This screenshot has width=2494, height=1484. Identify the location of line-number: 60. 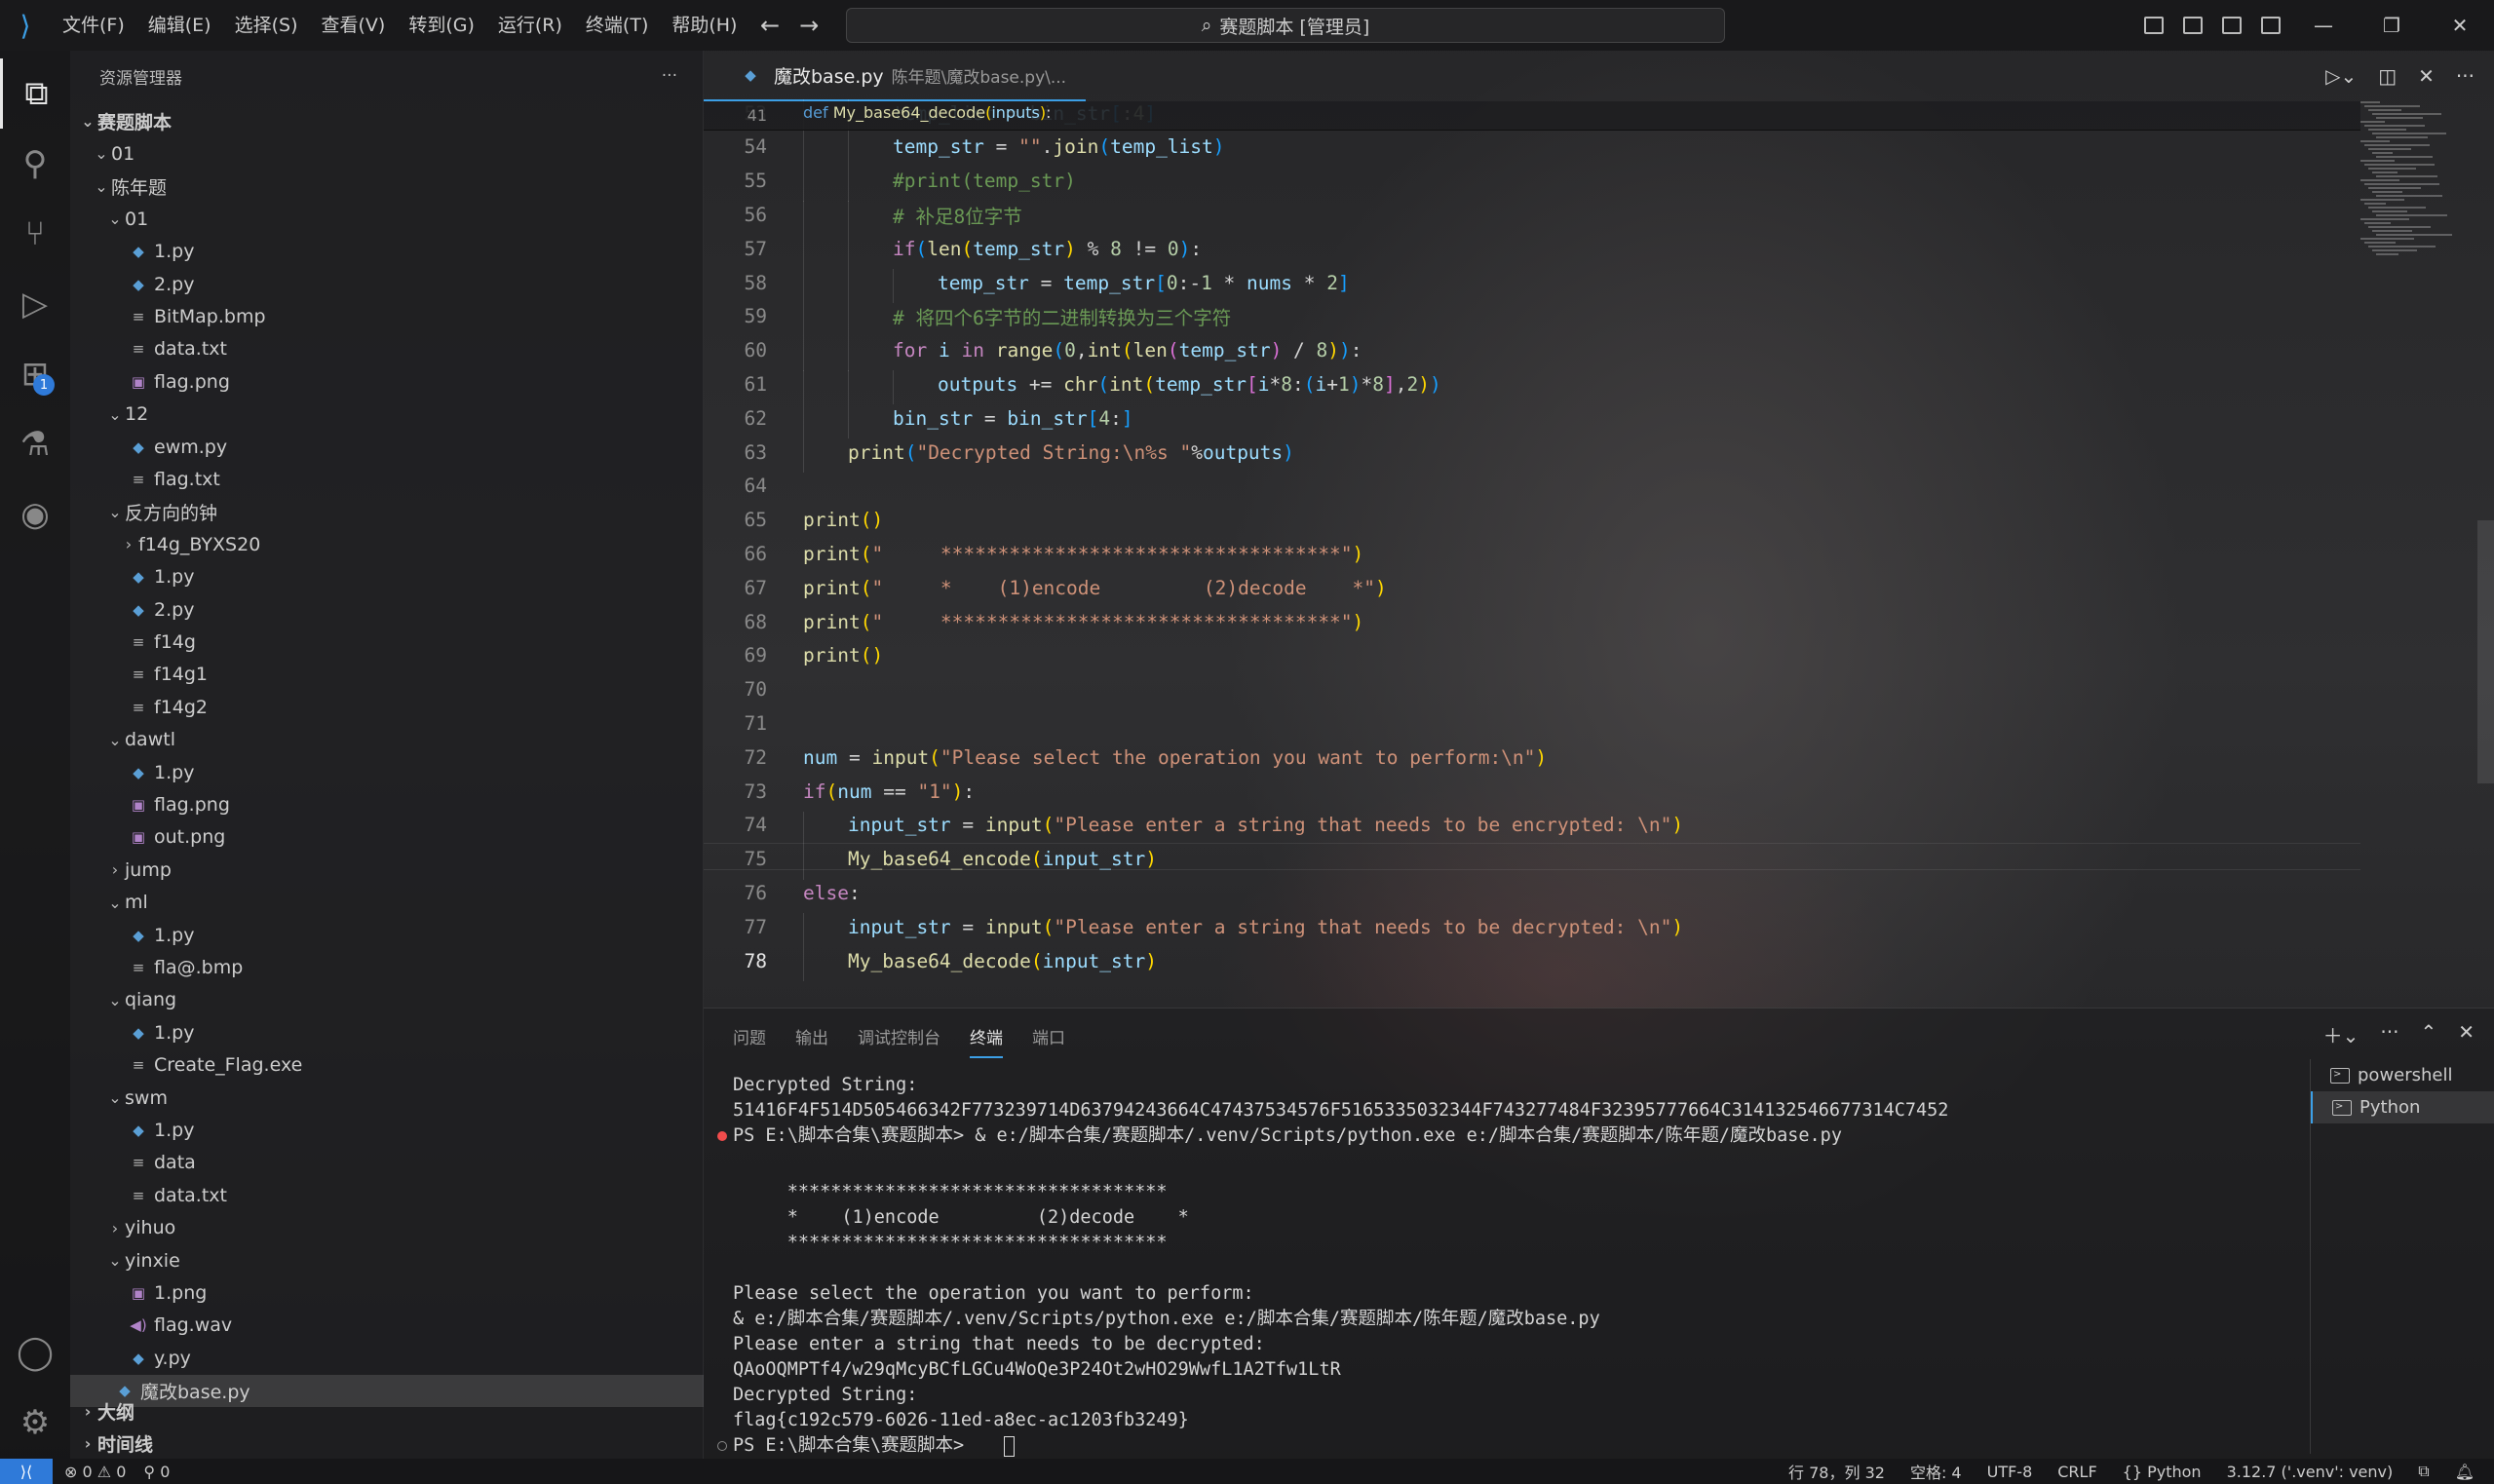
(755, 350).